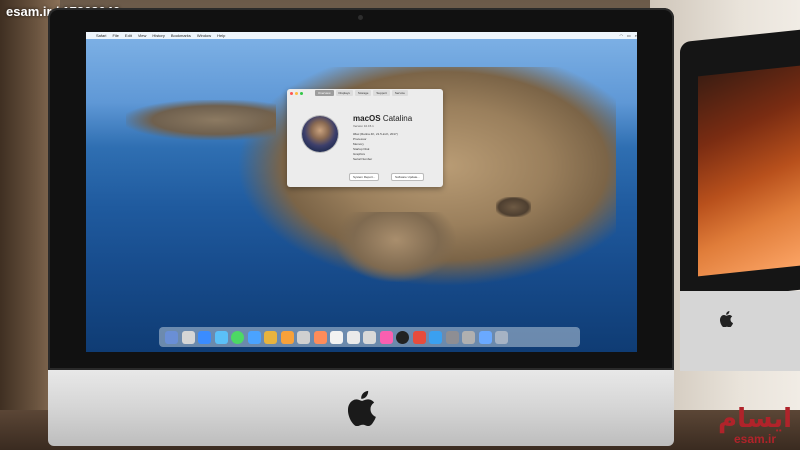  Describe the element at coordinates (740, 331) in the screenshot. I see `secondary-imac-chin` at that location.